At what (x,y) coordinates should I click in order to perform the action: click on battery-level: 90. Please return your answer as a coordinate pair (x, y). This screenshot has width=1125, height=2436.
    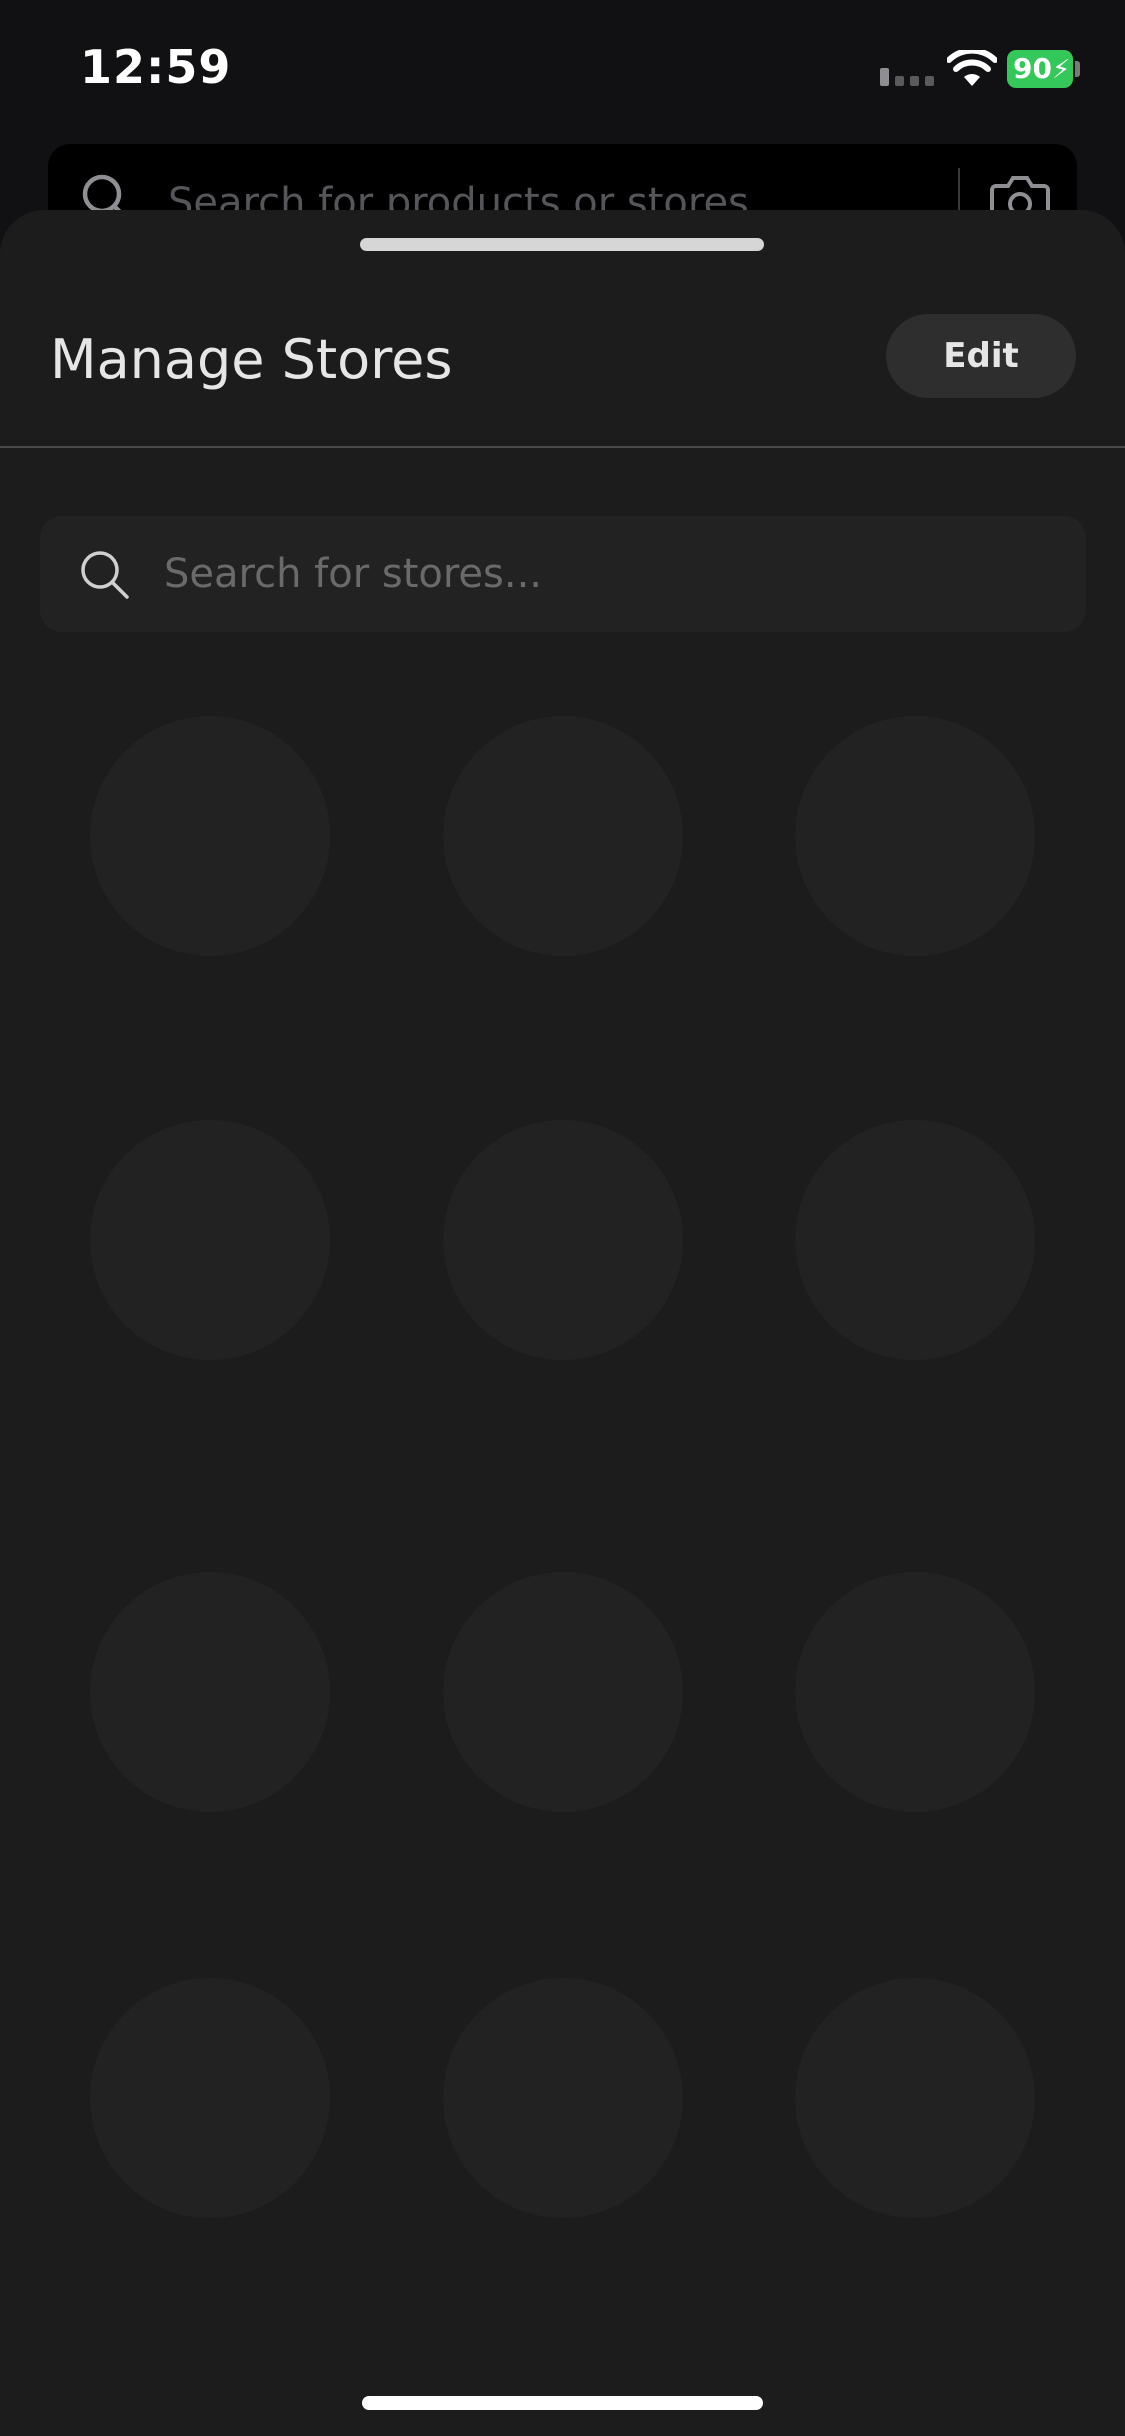
    Looking at the image, I should click on (1032, 68).